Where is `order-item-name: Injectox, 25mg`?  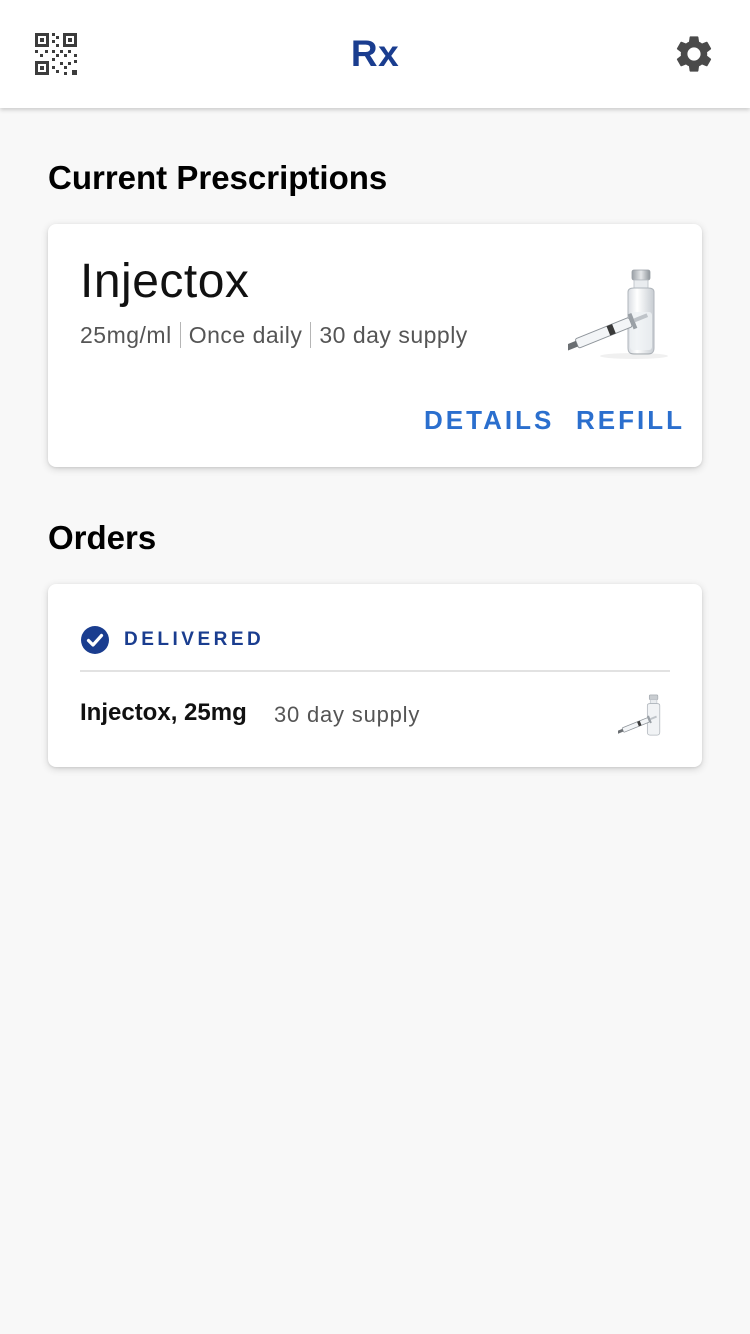 order-item-name: Injectox, 25mg is located at coordinates (163, 712).